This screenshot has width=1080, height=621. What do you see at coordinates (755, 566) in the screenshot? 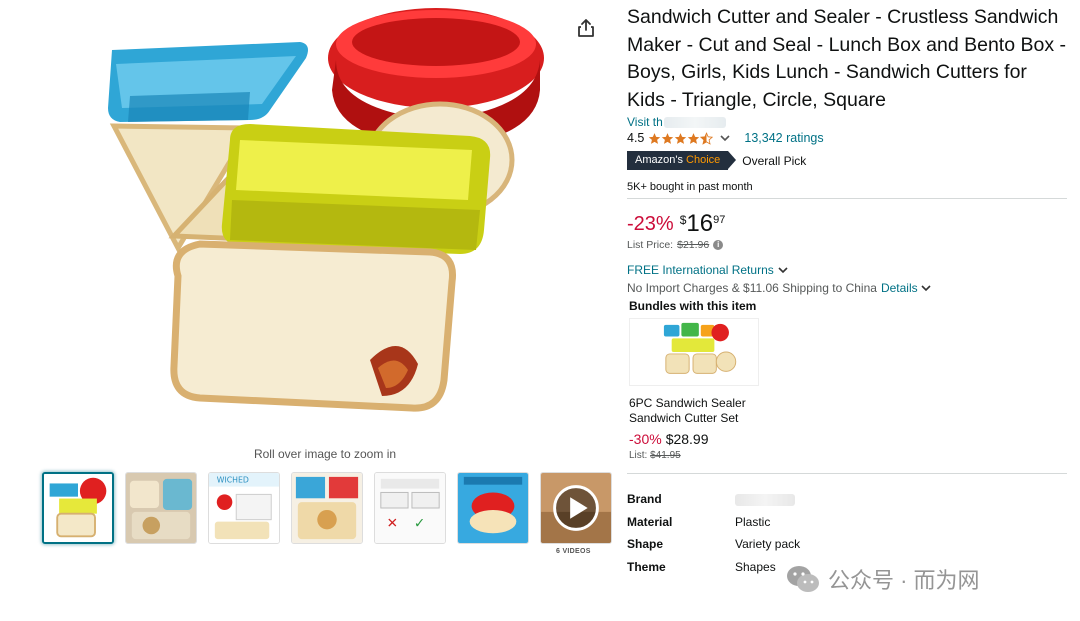
I see `spec-value: Shapes` at bounding box center [755, 566].